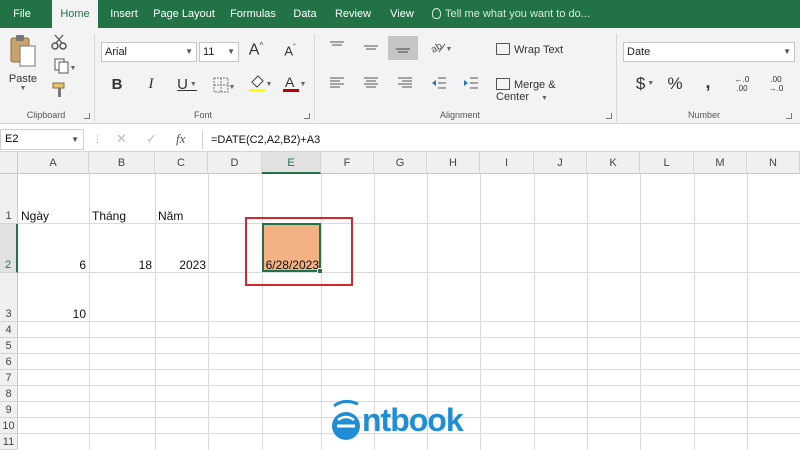 The image size is (800, 450). Describe the element at coordinates (120, 265) in the screenshot. I see `cell-b2: 18` at that location.